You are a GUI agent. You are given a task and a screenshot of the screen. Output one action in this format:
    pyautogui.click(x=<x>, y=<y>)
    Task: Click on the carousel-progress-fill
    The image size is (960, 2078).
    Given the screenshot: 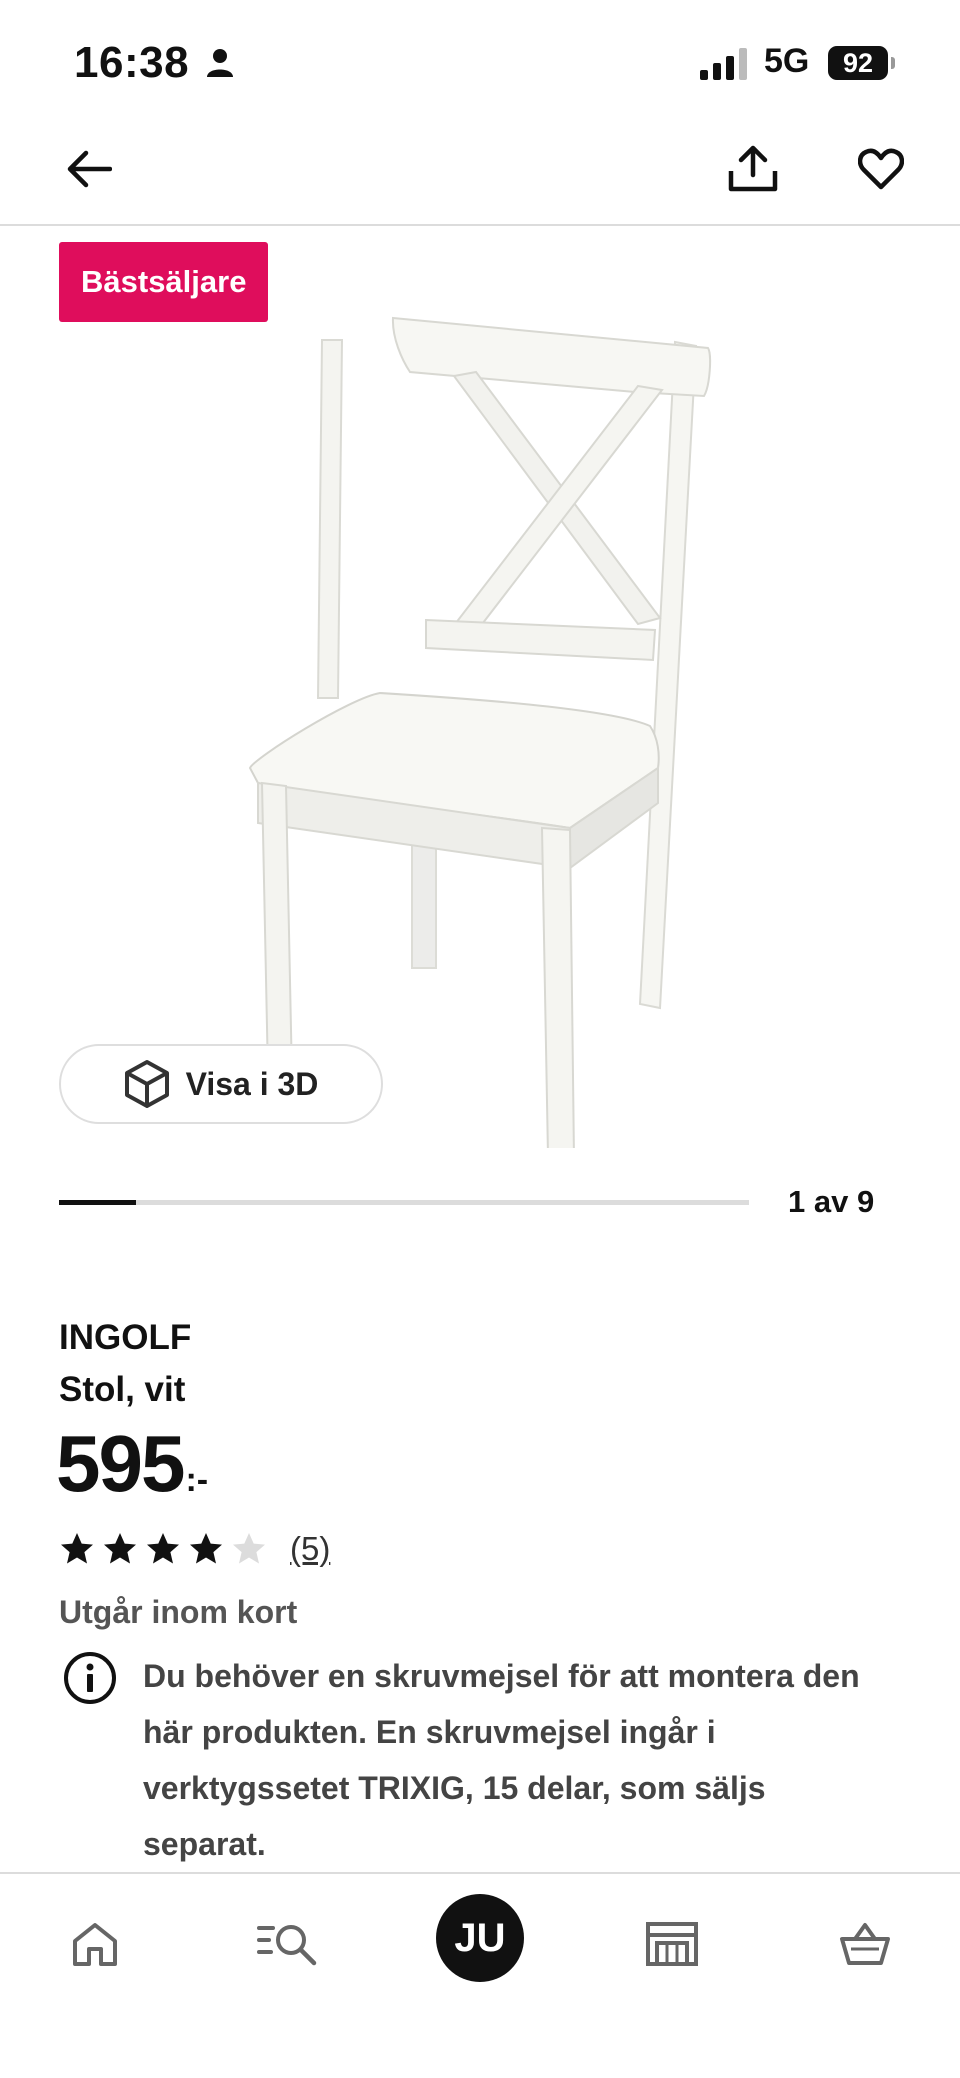 What is the action you would take?
    pyautogui.click(x=97, y=1202)
    